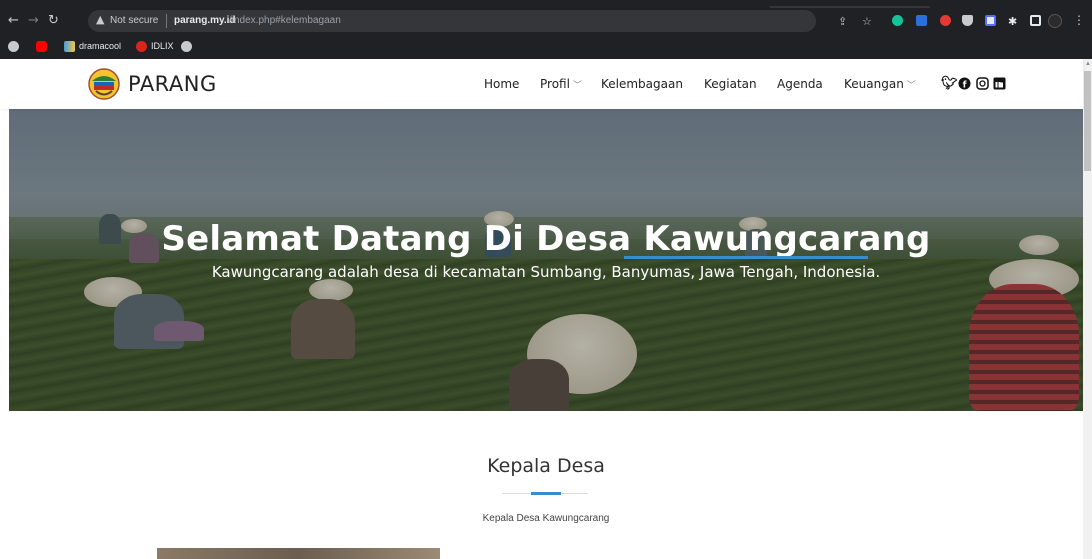 This screenshot has height=559, width=1092. I want to click on hero-title-prefix: Selamat Datang Di Desa, so click(396, 239).